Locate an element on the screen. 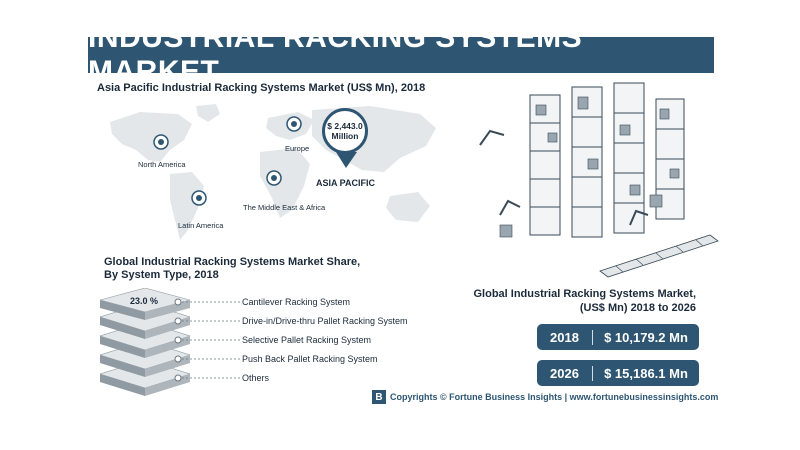 The width and height of the screenshot is (800, 450). pin-latin-america is located at coordinates (199, 198).